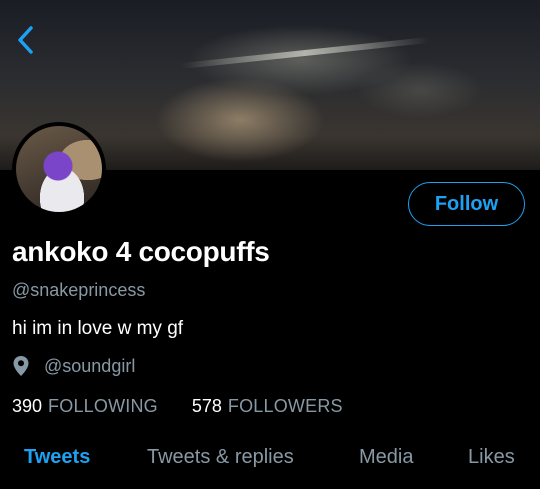 Image resolution: width=540 pixels, height=489 pixels. Describe the element at coordinates (21, 366) in the screenshot. I see `location-pin-icon` at that location.